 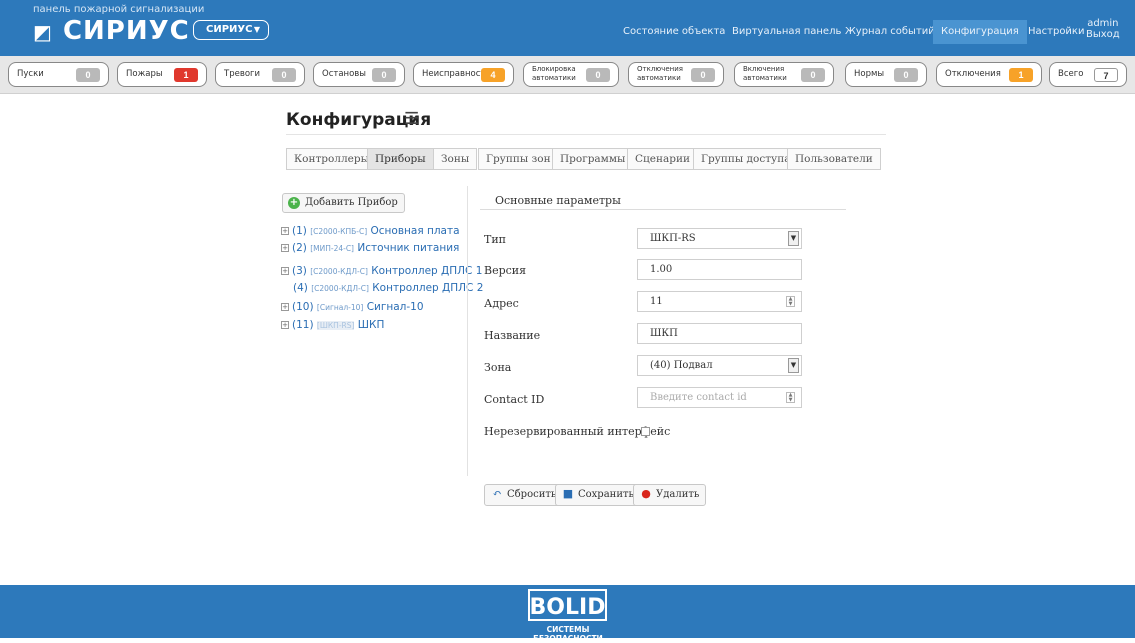 What do you see at coordinates (370, 248) in the screenshot?
I see `tree-item-device-2: + (2) [МИП-24-С] Источник питания` at bounding box center [370, 248].